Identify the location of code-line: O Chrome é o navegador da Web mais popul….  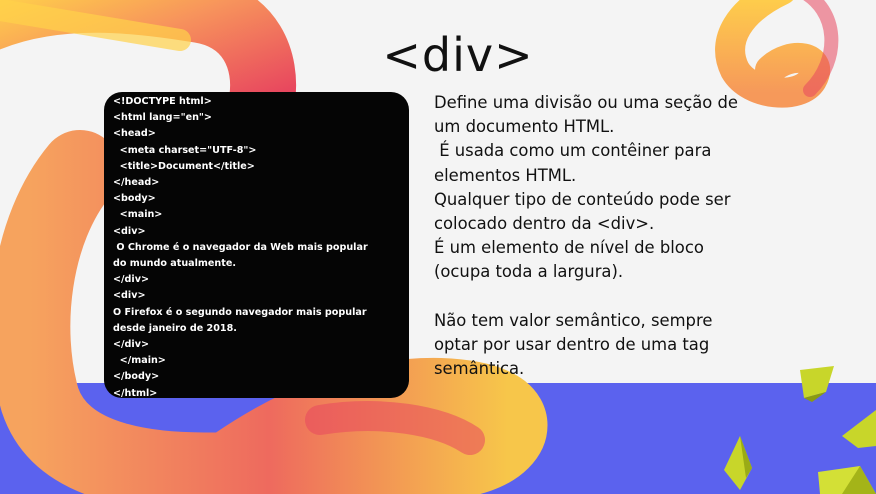
(240, 247).